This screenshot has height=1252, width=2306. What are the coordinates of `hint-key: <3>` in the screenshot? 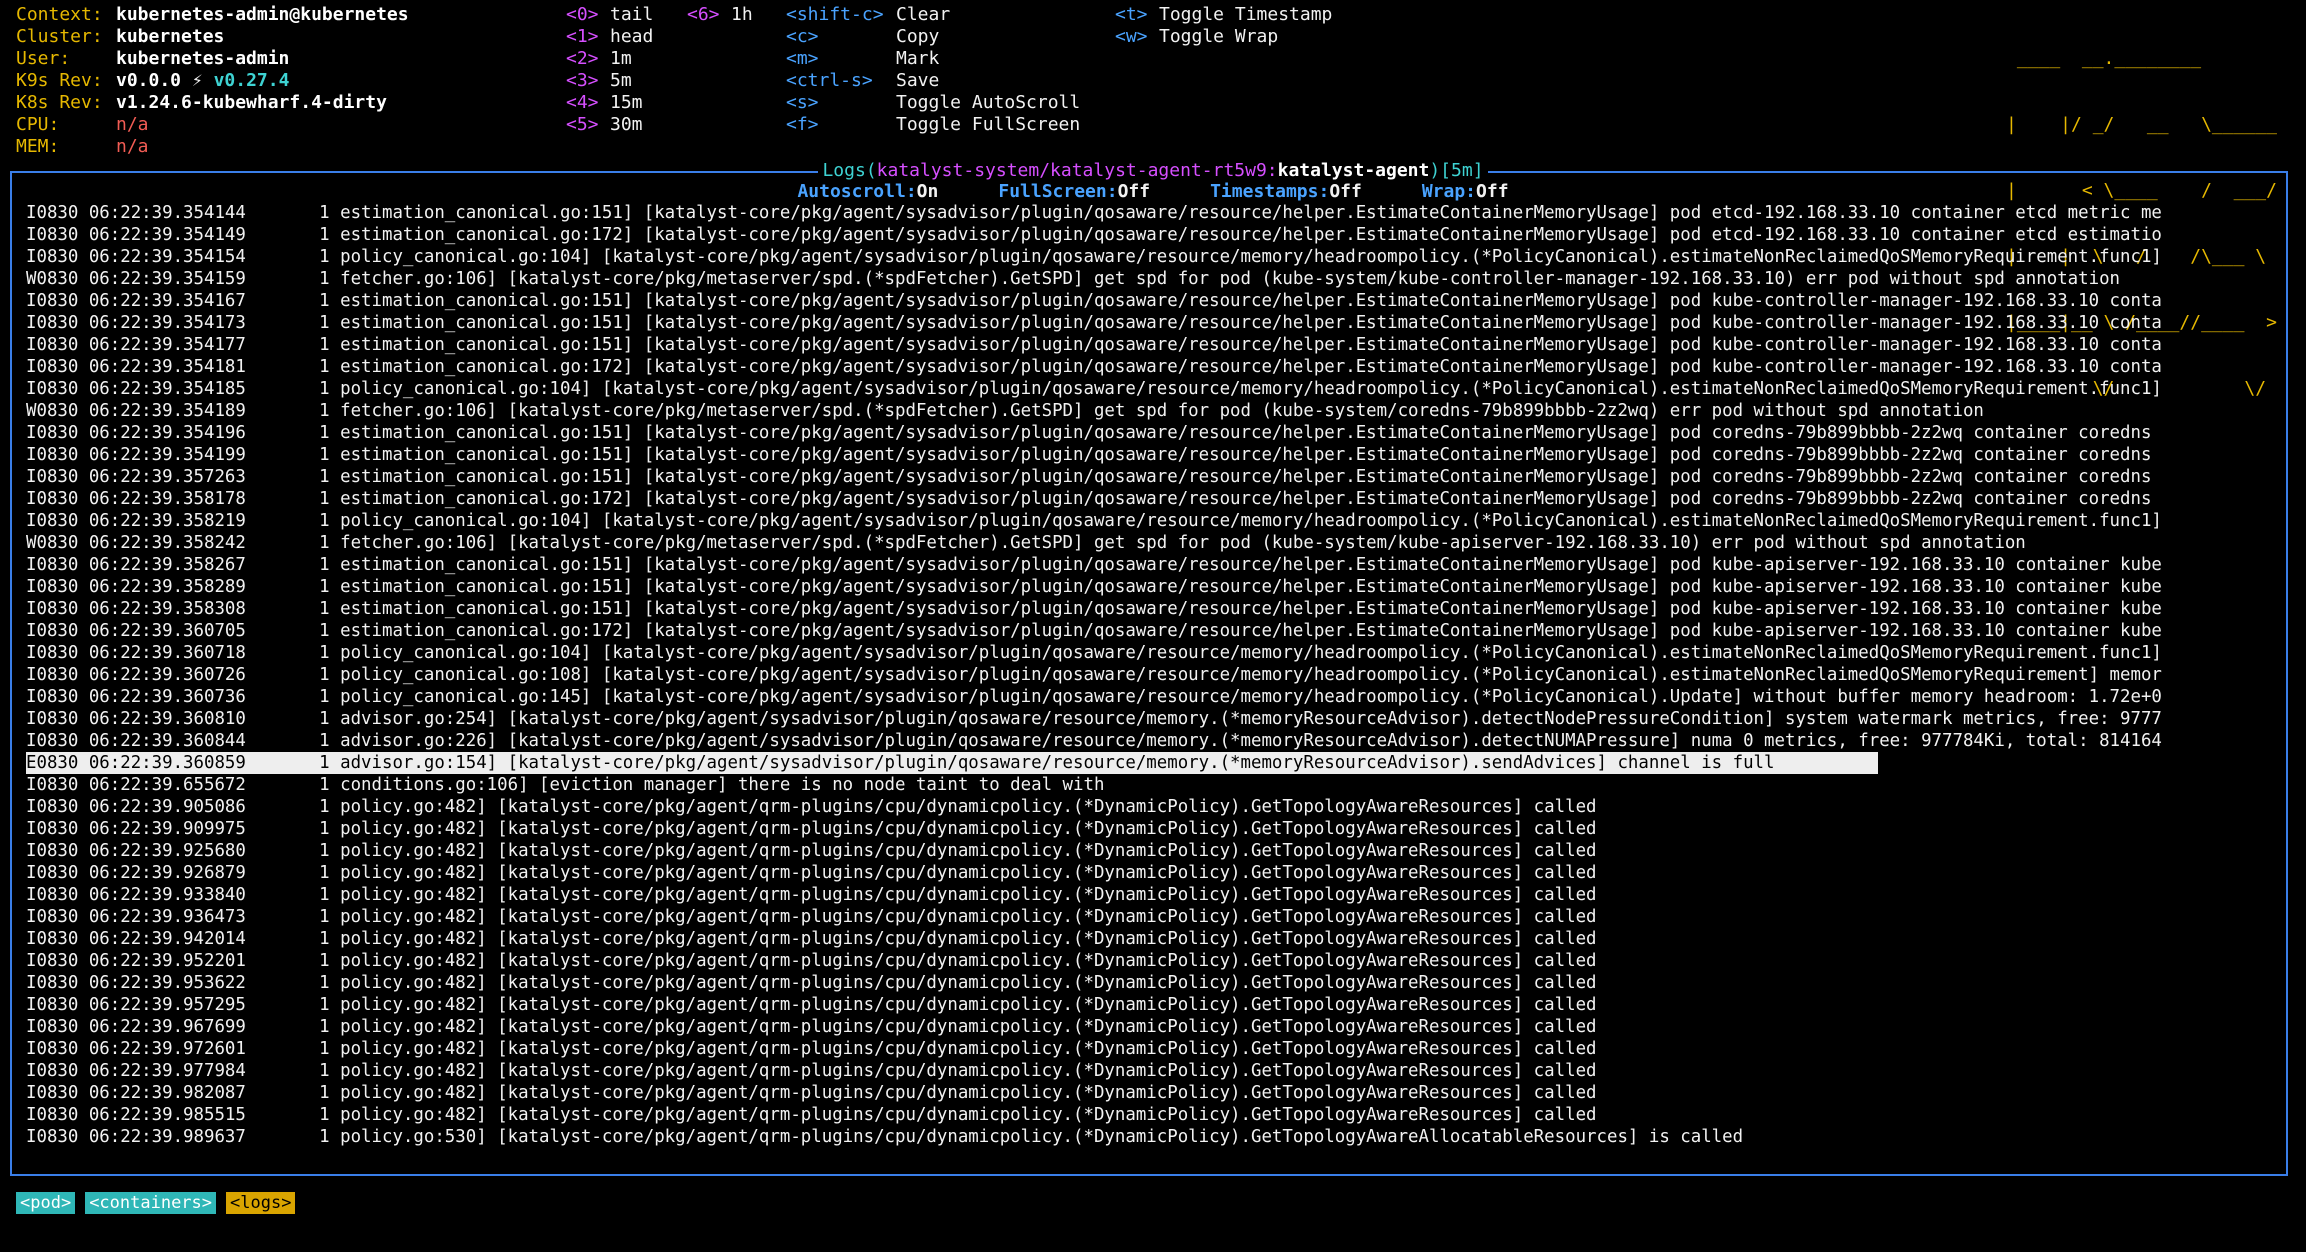 It's located at (582, 80).